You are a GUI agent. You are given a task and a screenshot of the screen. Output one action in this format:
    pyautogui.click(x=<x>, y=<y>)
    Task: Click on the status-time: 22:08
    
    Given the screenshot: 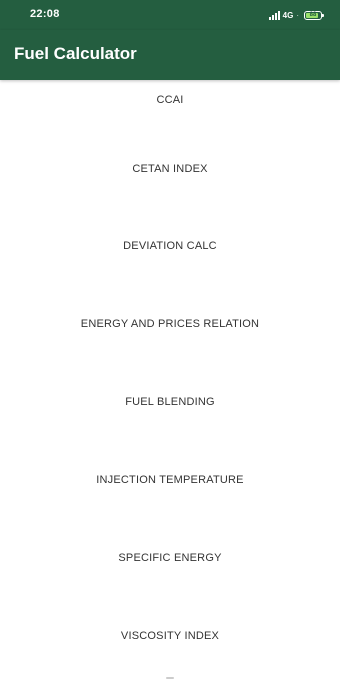 What is the action you would take?
    pyautogui.click(x=45, y=14)
    